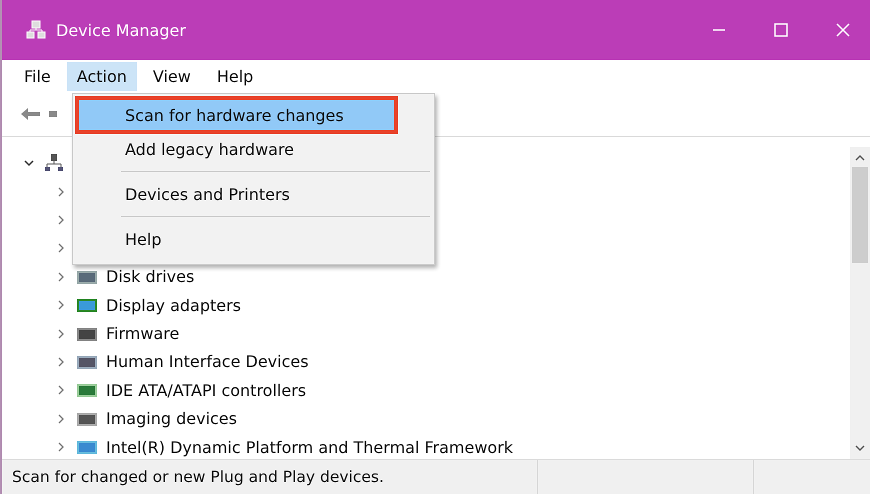  Describe the element at coordinates (150, 276) in the screenshot. I see `tree-item: Disk drives` at that location.